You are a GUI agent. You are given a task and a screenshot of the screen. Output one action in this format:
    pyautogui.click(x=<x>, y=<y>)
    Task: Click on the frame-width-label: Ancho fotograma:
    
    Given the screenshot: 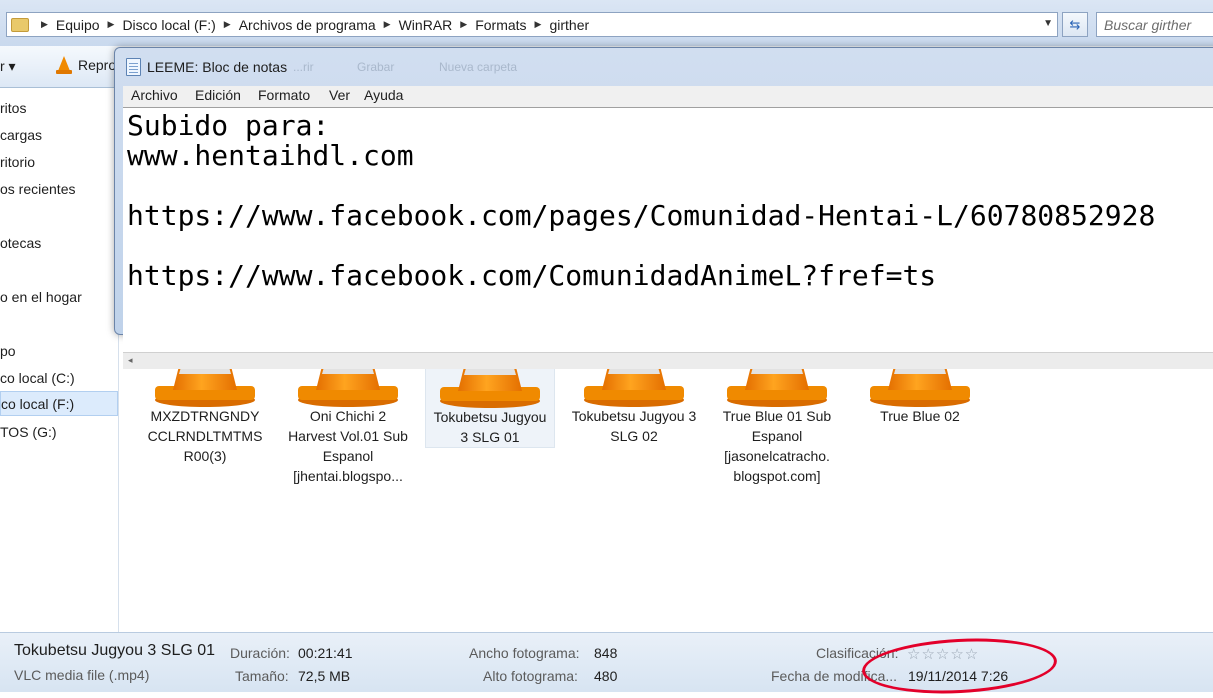 What is the action you would take?
    pyautogui.click(x=524, y=653)
    